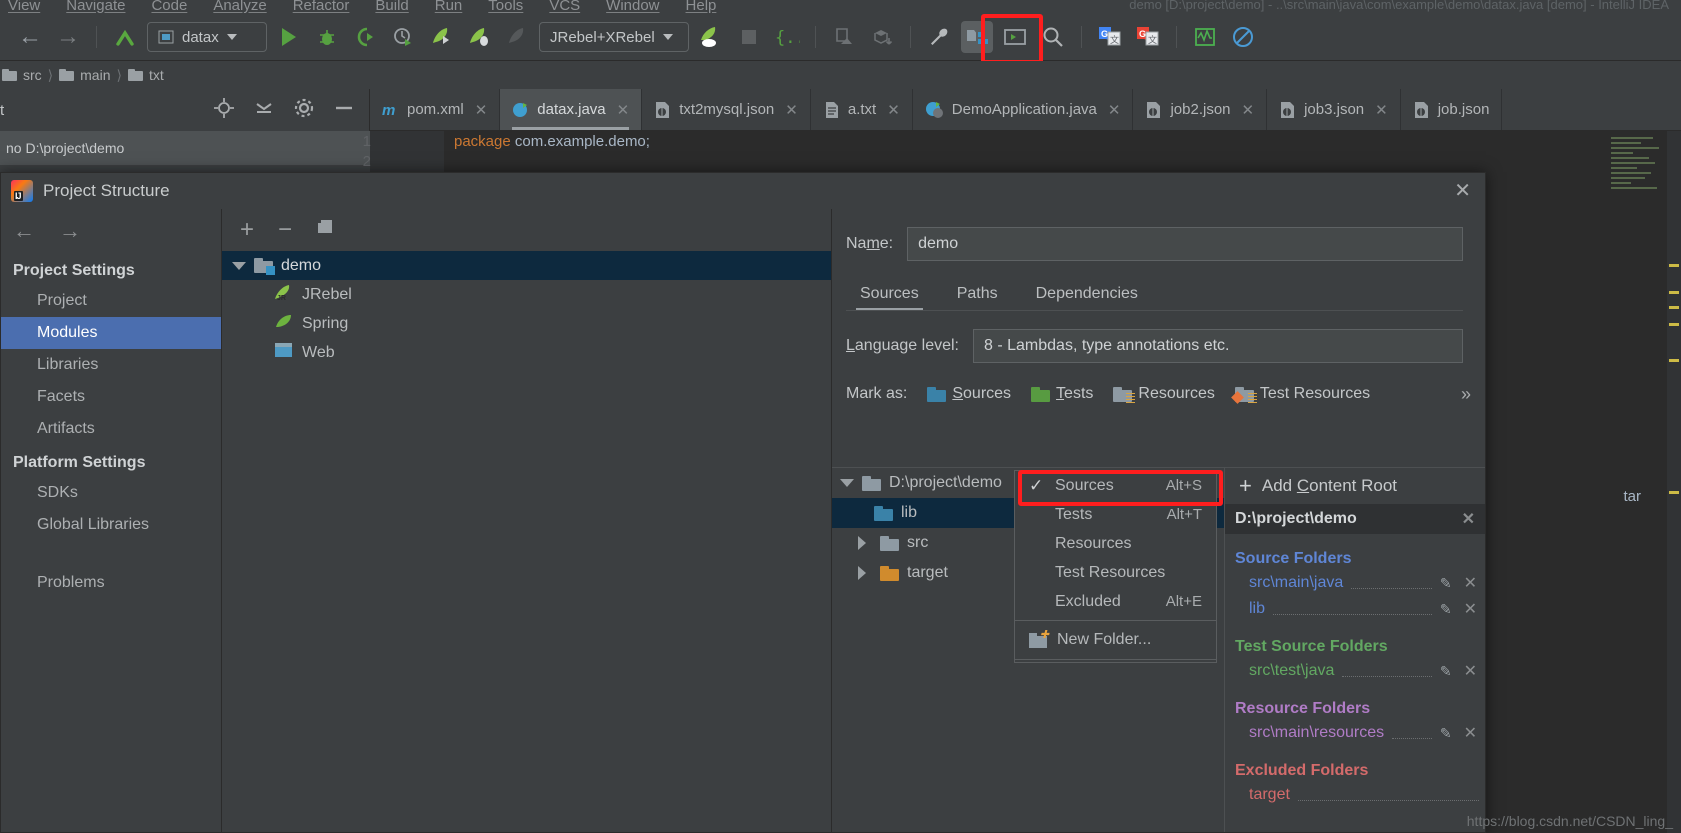  I want to click on hide-icon, so click(344, 110).